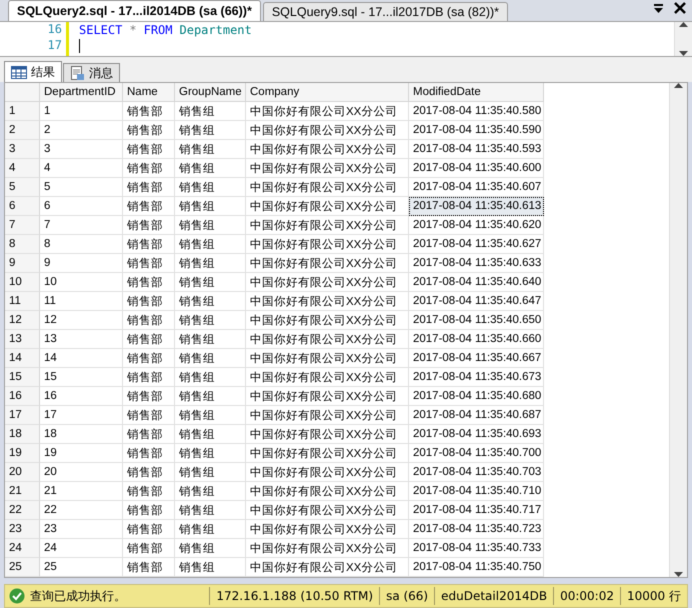 This screenshot has width=692, height=608. What do you see at coordinates (22, 358) in the screenshot?
I see `row-number: 14` at bounding box center [22, 358].